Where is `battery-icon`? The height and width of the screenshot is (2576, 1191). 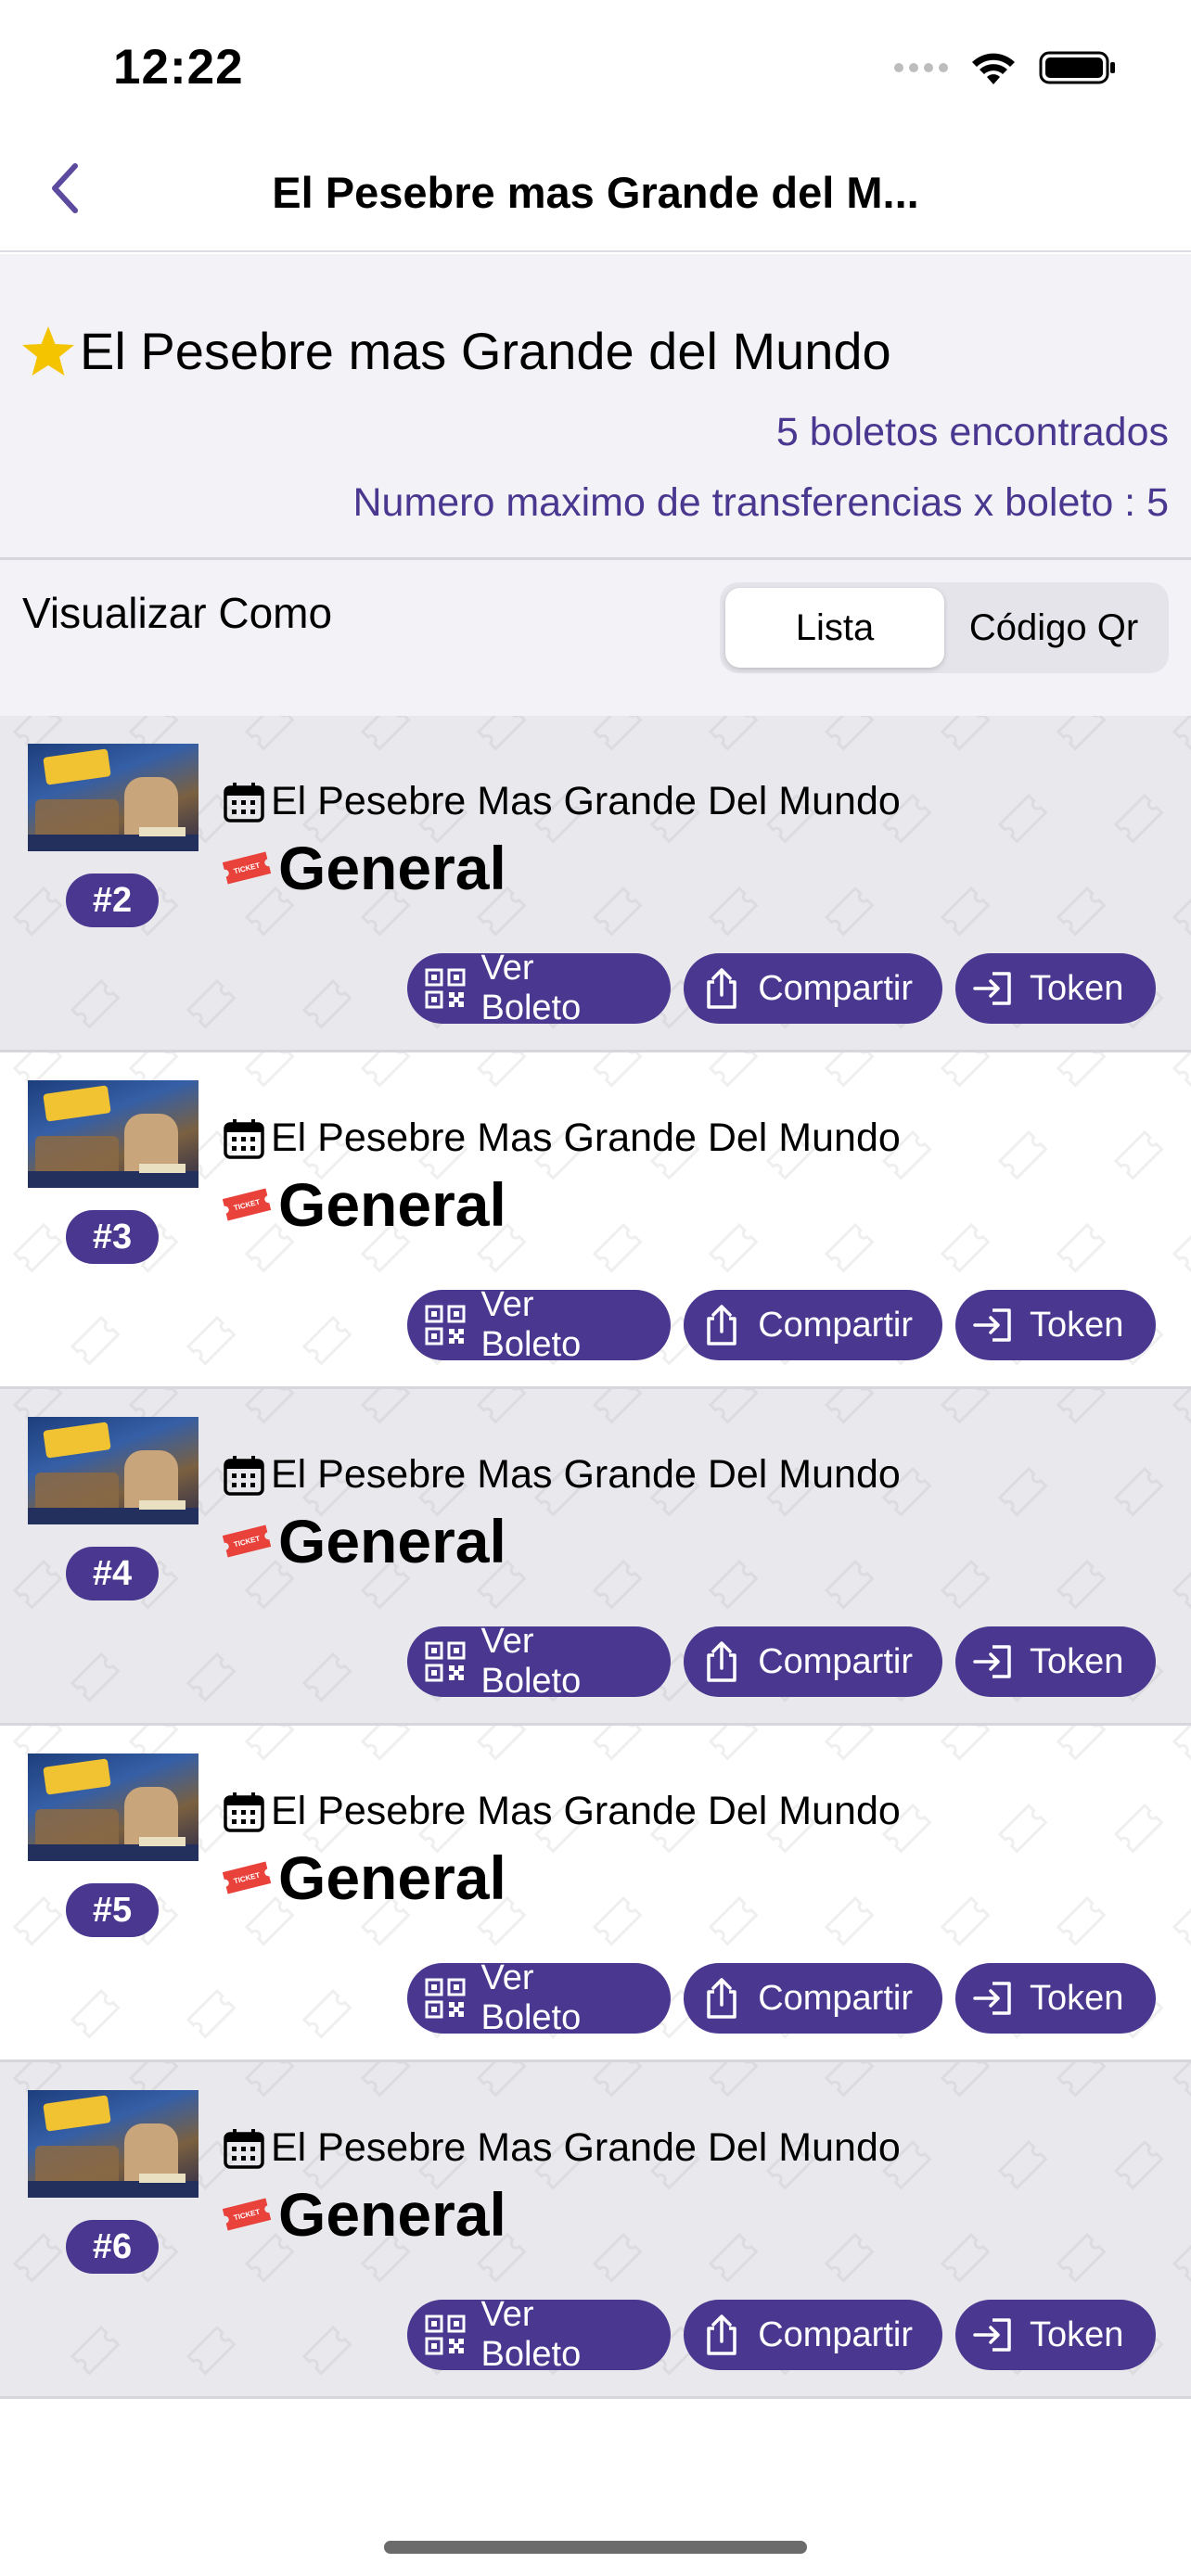
battery-icon is located at coordinates (1077, 67).